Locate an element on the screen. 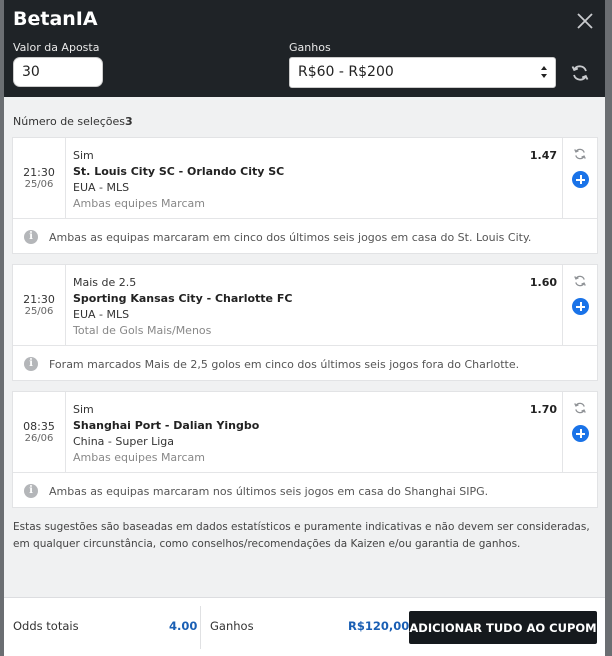 The image size is (612, 656). selection-odd: 1.47 is located at coordinates (543, 155).